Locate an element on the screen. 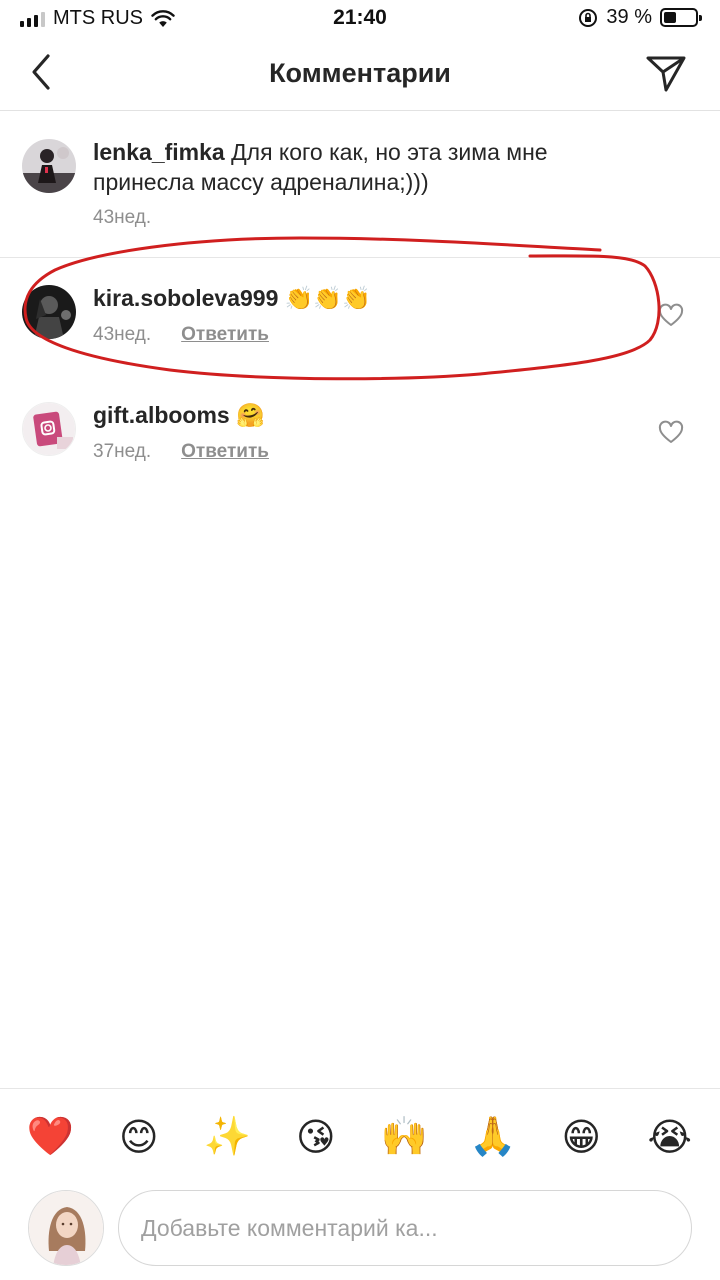  emoji-pray: 🙏 is located at coordinates (493, 1137).